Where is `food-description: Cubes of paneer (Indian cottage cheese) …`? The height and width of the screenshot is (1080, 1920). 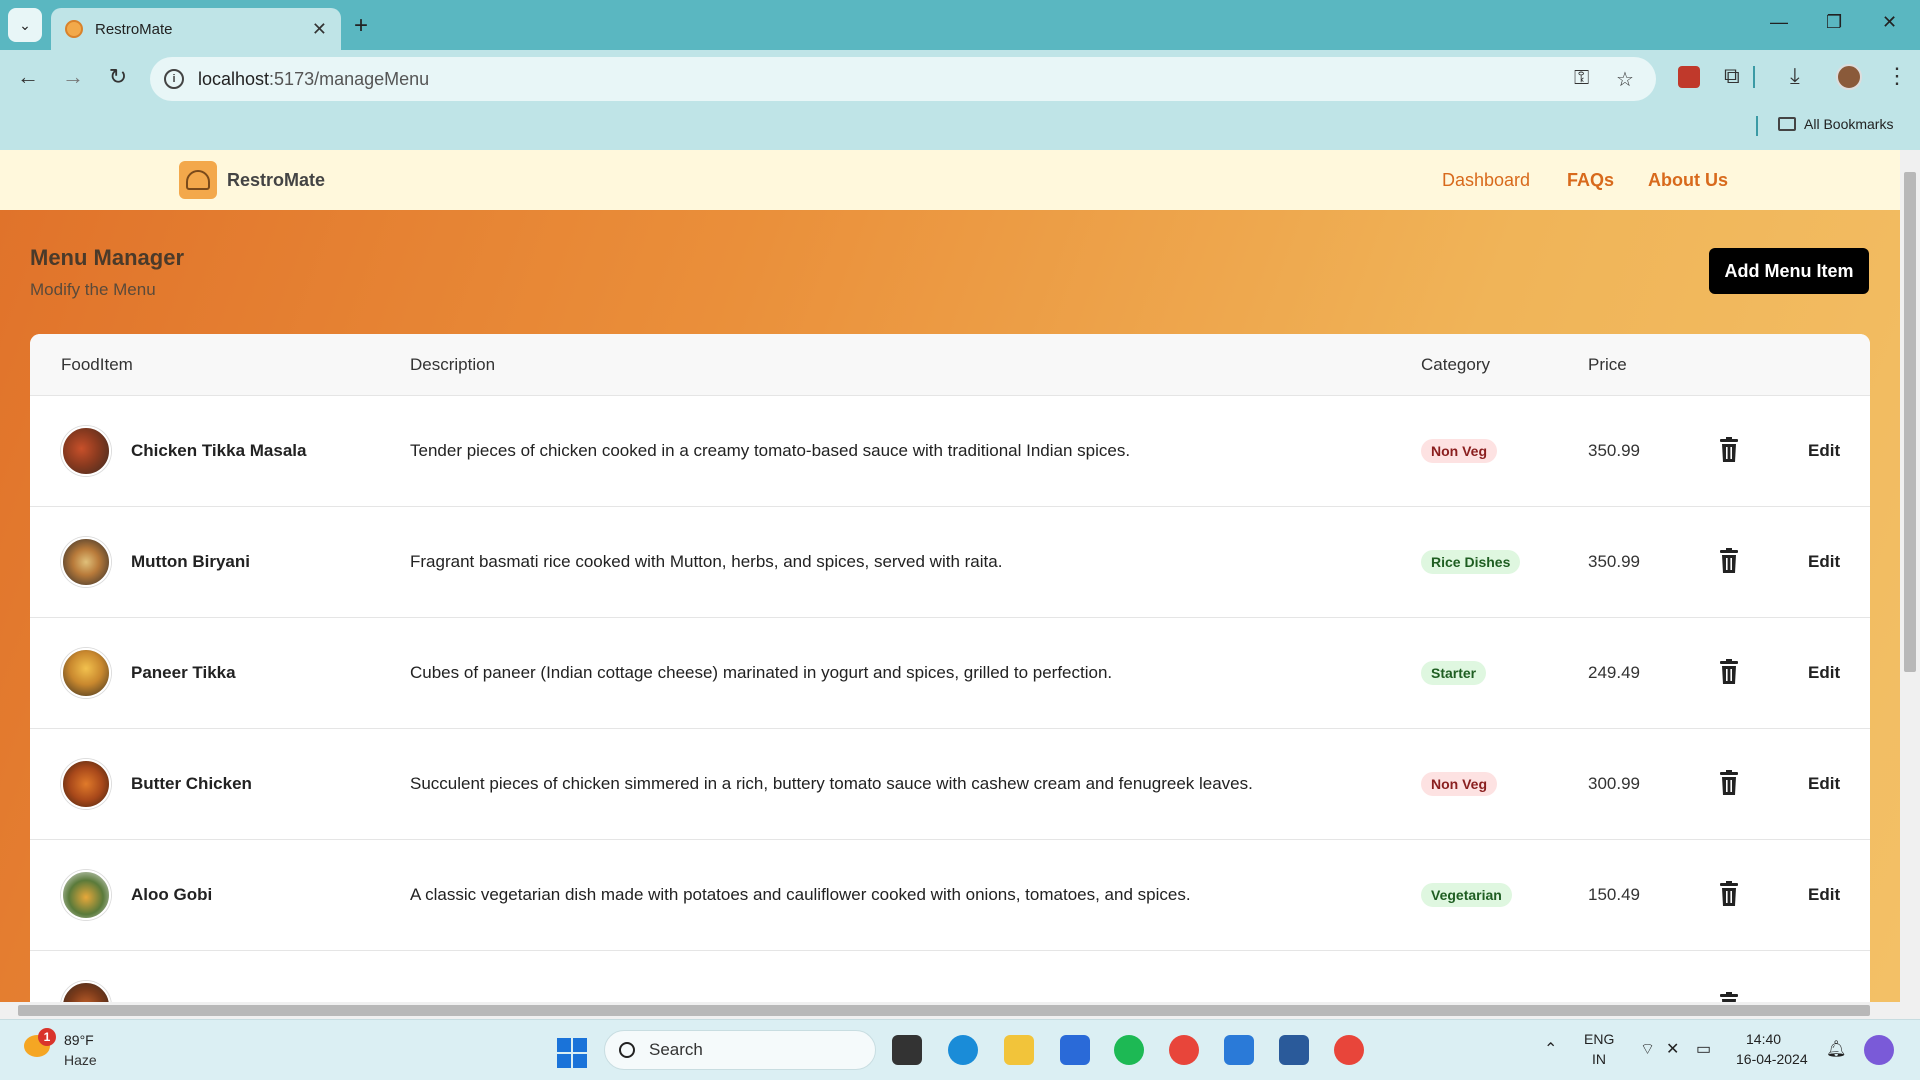
food-description: Cubes of paneer (Indian cottage cheese) … is located at coordinates (761, 672).